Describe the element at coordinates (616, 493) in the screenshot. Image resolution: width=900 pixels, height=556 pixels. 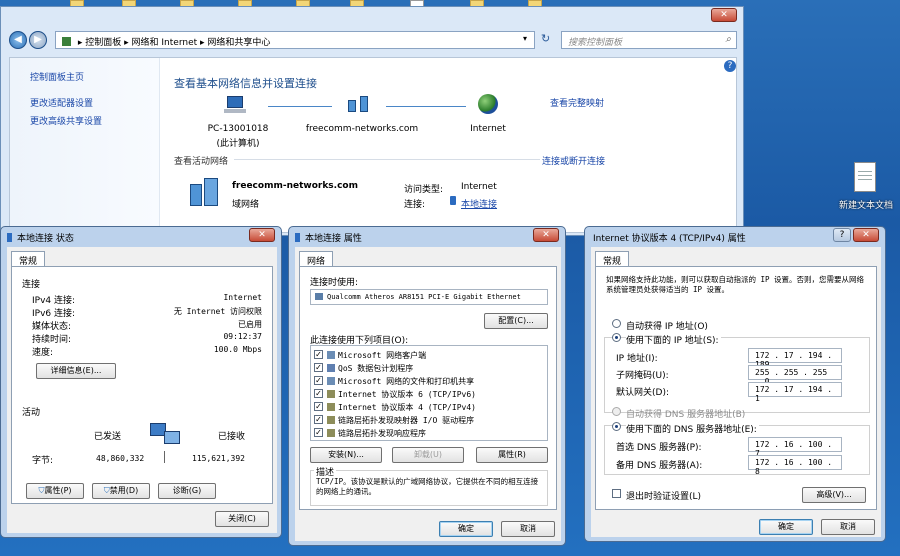
I see `validate-checkbox` at that location.